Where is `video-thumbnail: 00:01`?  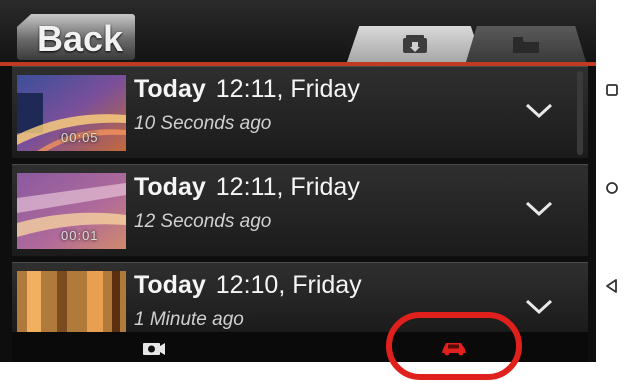 video-thumbnail: 00:01 is located at coordinates (71, 211).